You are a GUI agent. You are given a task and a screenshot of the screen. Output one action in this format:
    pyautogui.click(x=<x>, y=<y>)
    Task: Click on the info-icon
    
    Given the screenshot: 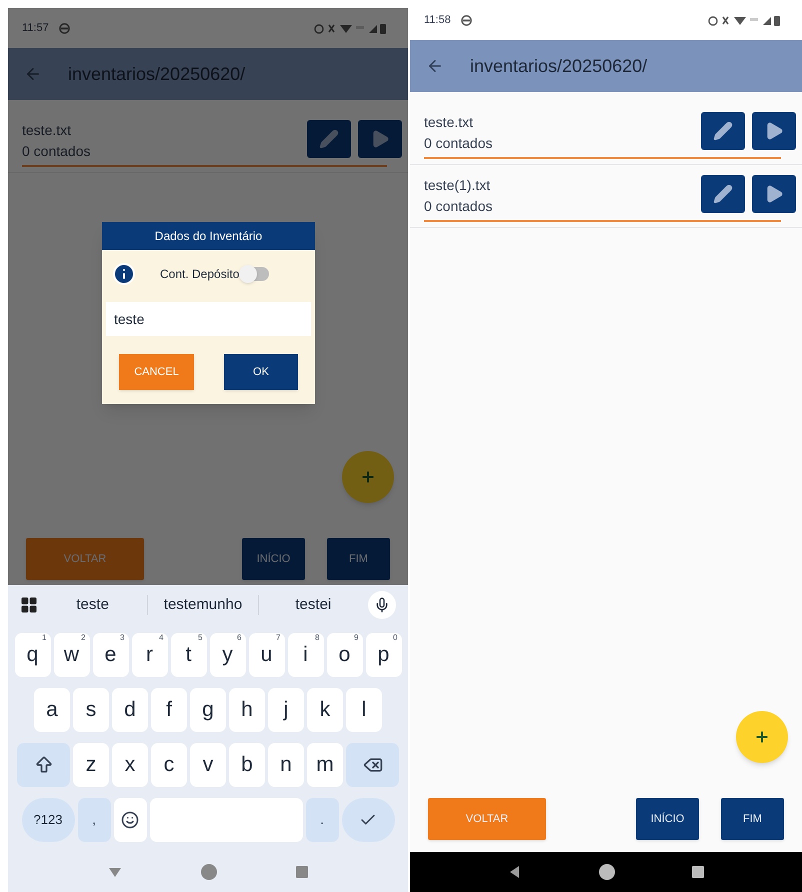 What is the action you would take?
    pyautogui.click(x=124, y=274)
    